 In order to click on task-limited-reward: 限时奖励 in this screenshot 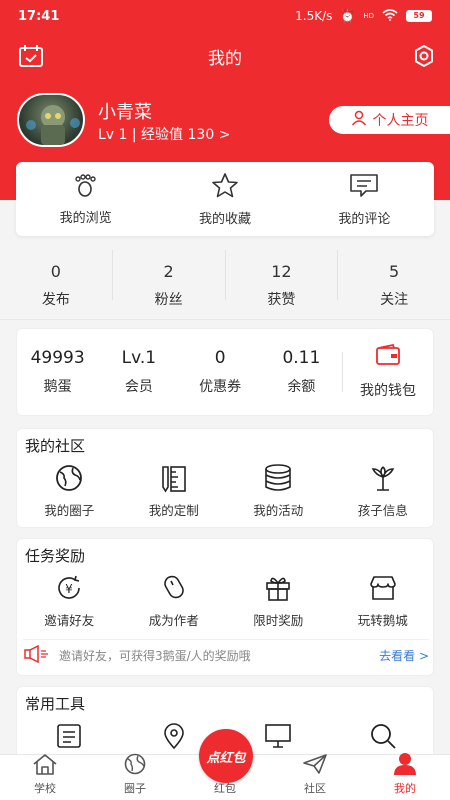, I will do `click(278, 601)`.